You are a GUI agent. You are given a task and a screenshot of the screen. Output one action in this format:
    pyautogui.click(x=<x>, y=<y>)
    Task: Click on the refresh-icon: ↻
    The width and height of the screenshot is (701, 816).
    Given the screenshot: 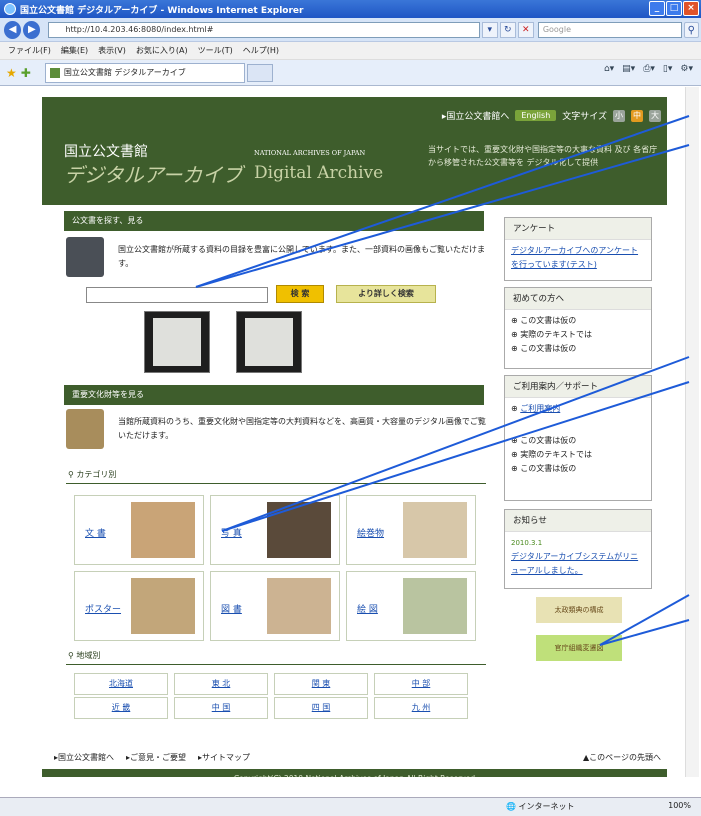 What is the action you would take?
    pyautogui.click(x=507, y=29)
    